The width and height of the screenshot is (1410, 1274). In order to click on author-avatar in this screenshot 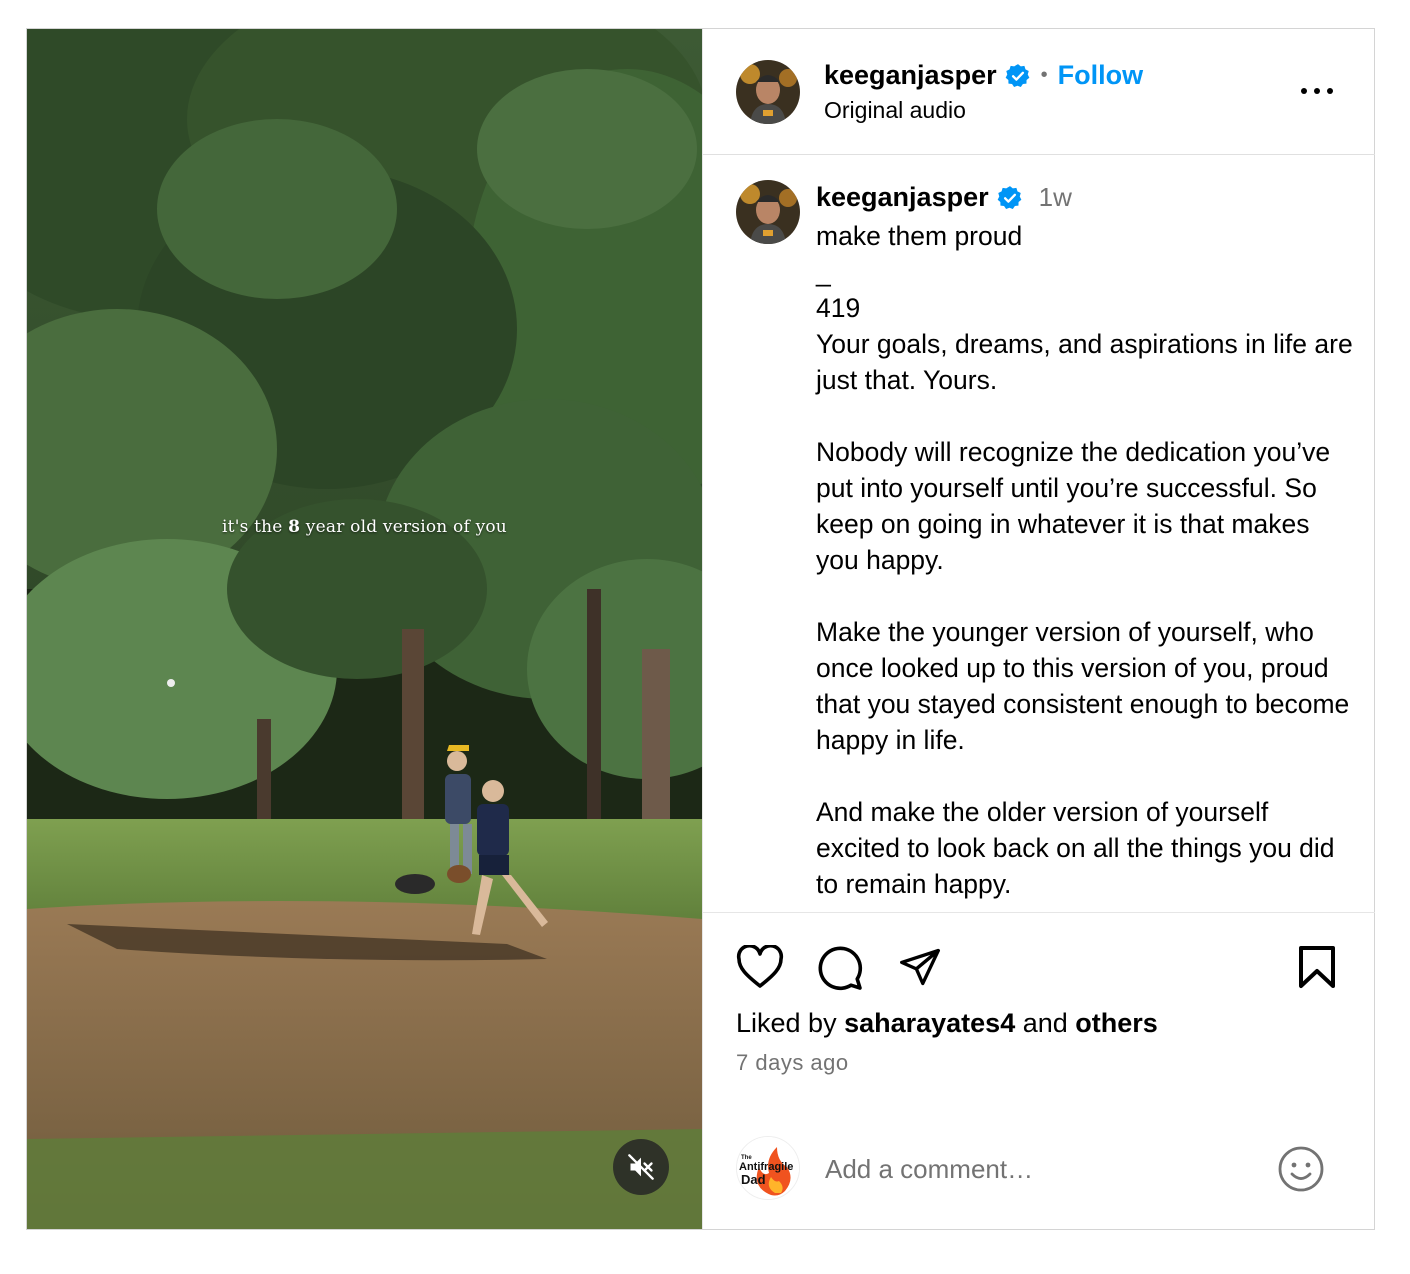, I will do `click(768, 92)`.